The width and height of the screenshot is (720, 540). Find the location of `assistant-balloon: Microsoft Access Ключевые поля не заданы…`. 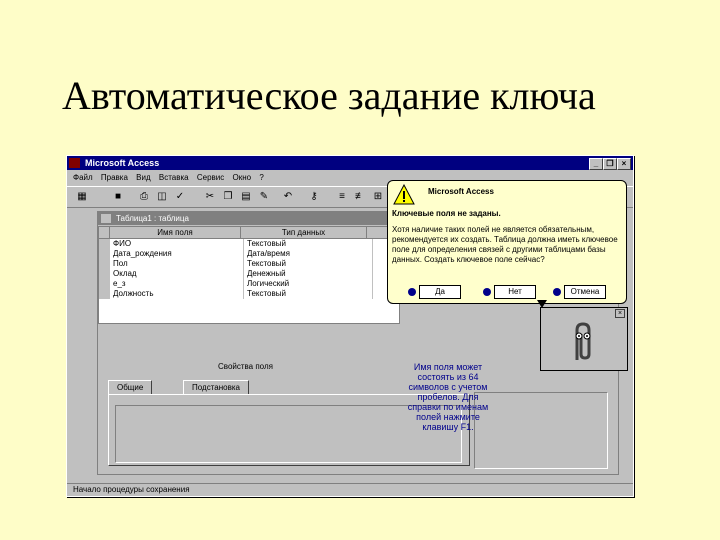

assistant-balloon: Microsoft Access Ключевые поля не заданы… is located at coordinates (507, 242).